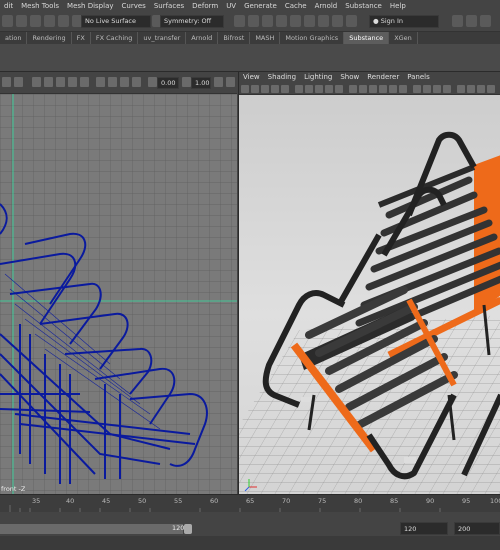 The image size is (500, 550). Describe the element at coordinates (275, 89) in the screenshot. I see `image-plane-icon` at that location.